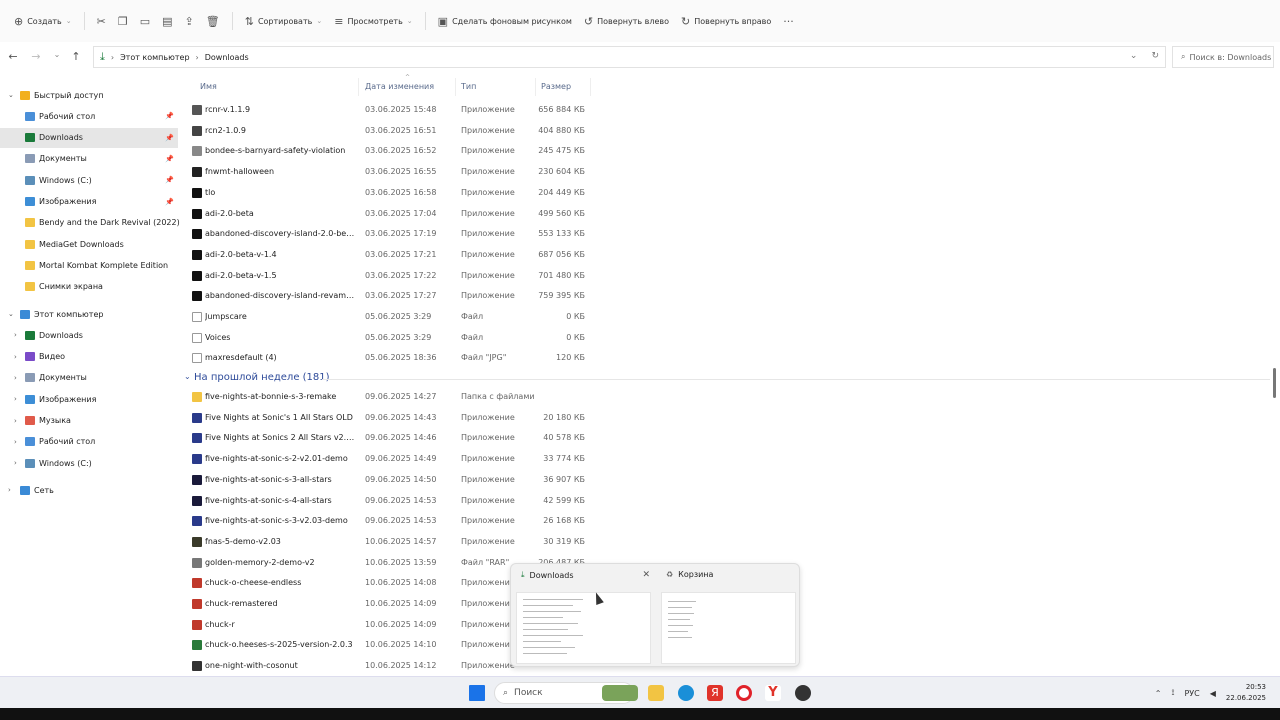  Describe the element at coordinates (123, 21) in the screenshot. I see `copy-button: ❐` at that location.